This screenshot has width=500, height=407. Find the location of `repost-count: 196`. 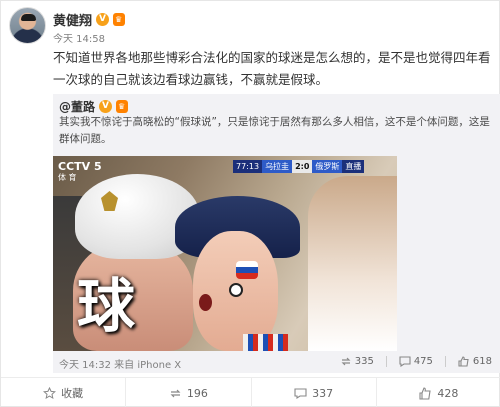

repost-count: 196 is located at coordinates (197, 393).